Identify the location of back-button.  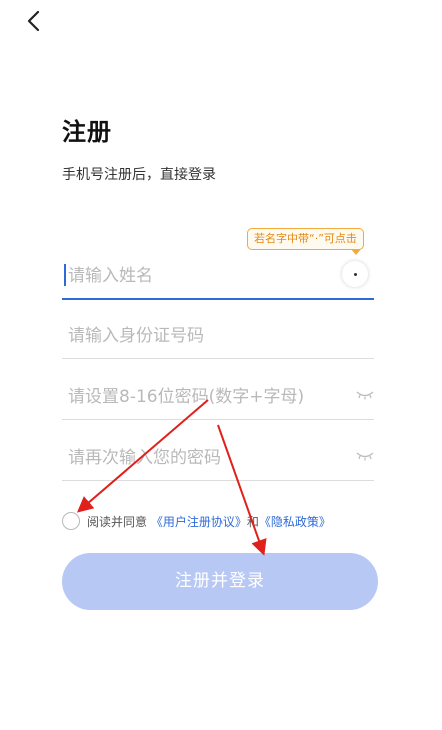
(34, 21).